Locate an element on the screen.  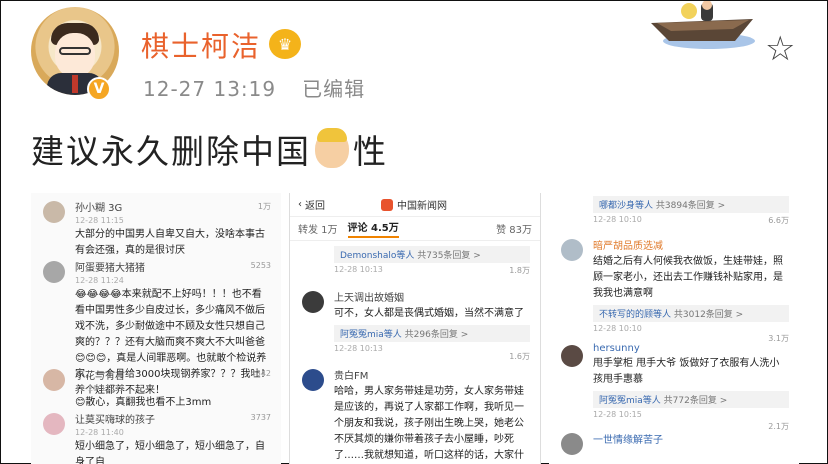
sub-reply-names: Demonshalo等人 is located at coordinates (377, 256).